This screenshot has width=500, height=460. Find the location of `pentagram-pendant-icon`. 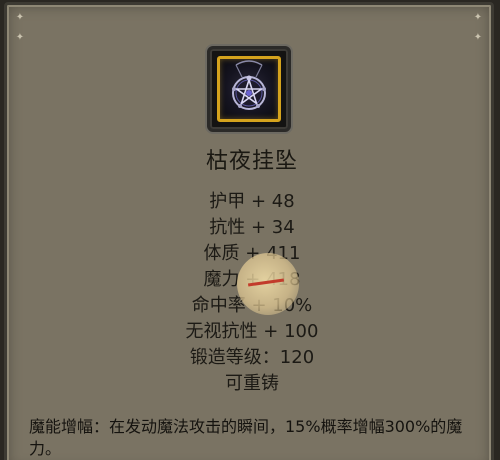

pentagram-pendant-icon is located at coordinates (249, 85).